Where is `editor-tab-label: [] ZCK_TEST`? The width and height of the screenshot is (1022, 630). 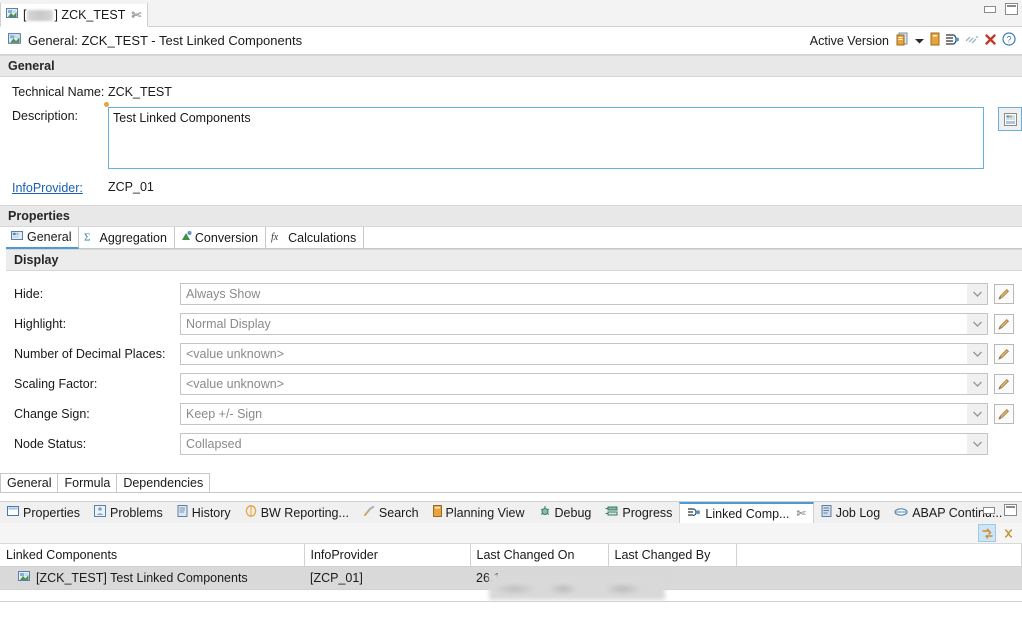
editor-tab-label: [] ZCK_TEST is located at coordinates (74, 15).